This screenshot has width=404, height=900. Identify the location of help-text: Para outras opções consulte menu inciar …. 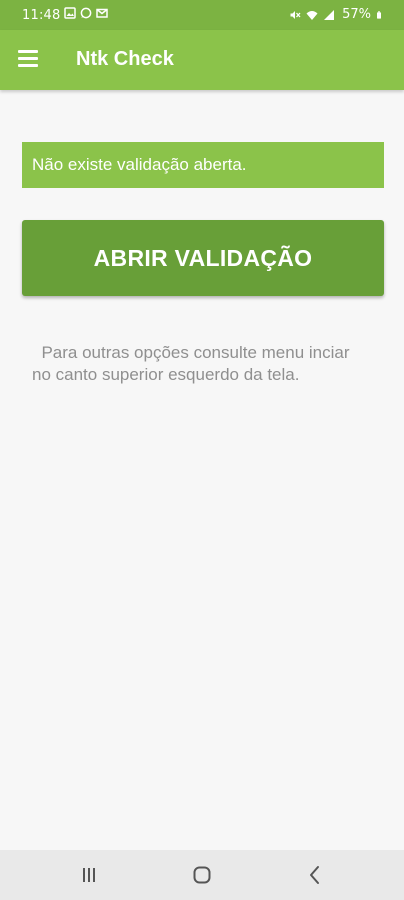
(193, 363).